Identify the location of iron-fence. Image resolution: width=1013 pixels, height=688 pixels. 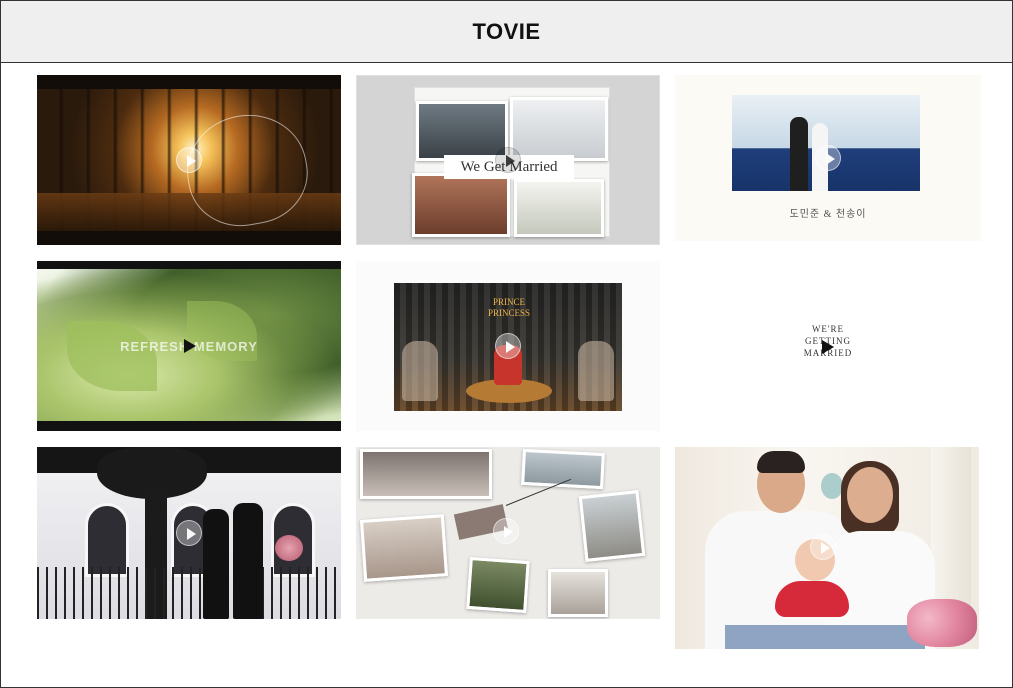
(189, 593).